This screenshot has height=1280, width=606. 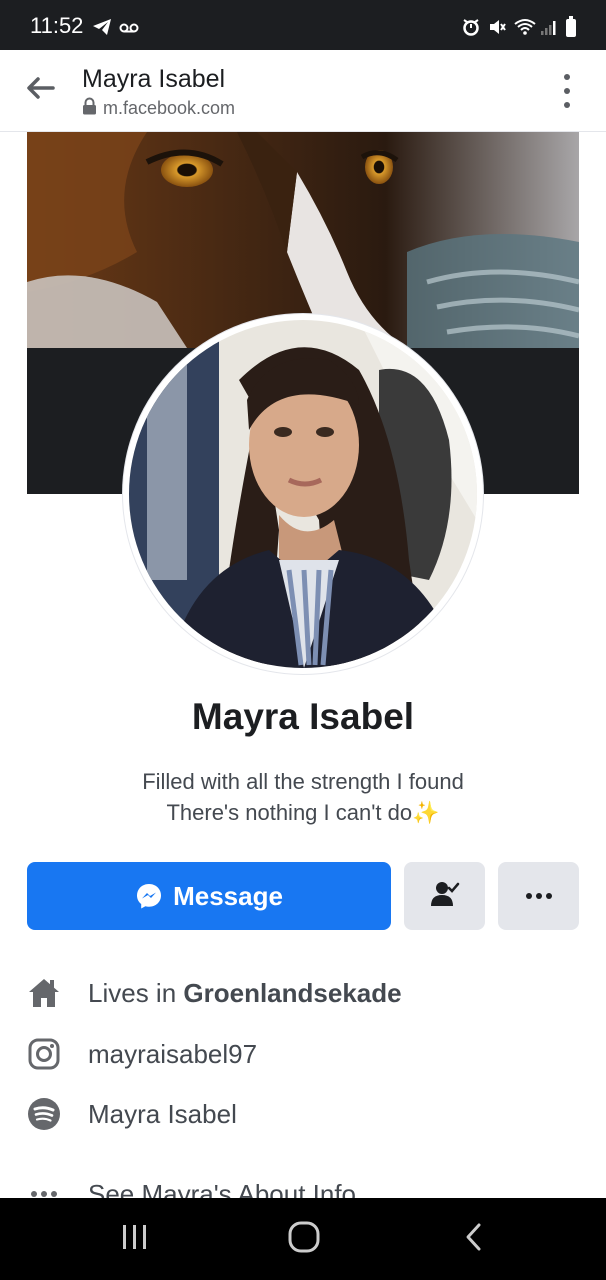 I want to click on chevron-left-icon, so click(x=474, y=1239).